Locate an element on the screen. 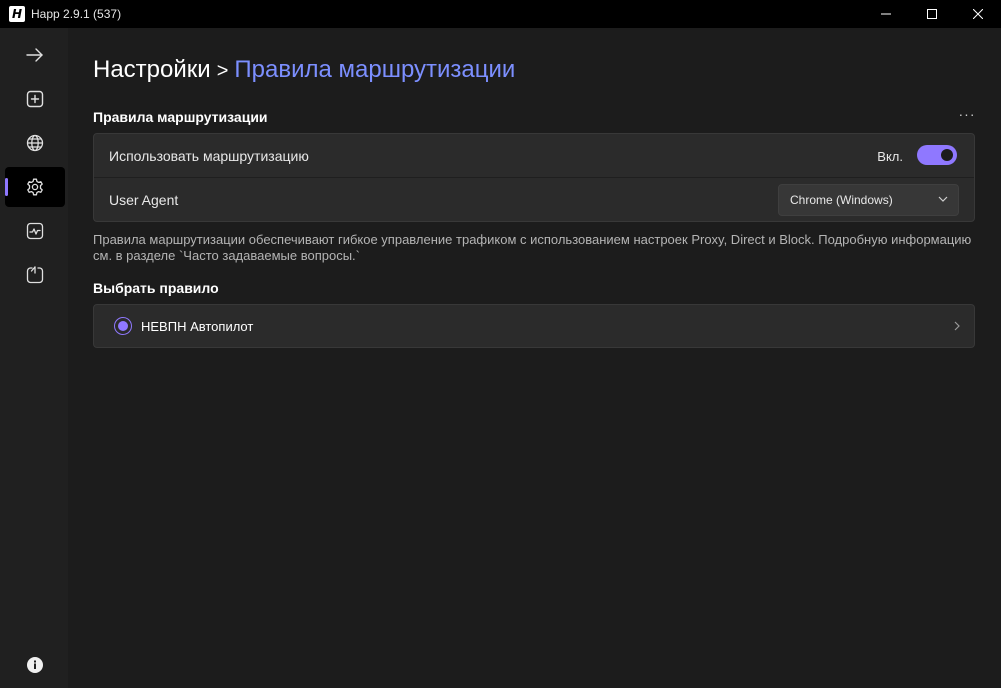 The height and width of the screenshot is (688, 1001). sidebar is located at coordinates (34, 358).